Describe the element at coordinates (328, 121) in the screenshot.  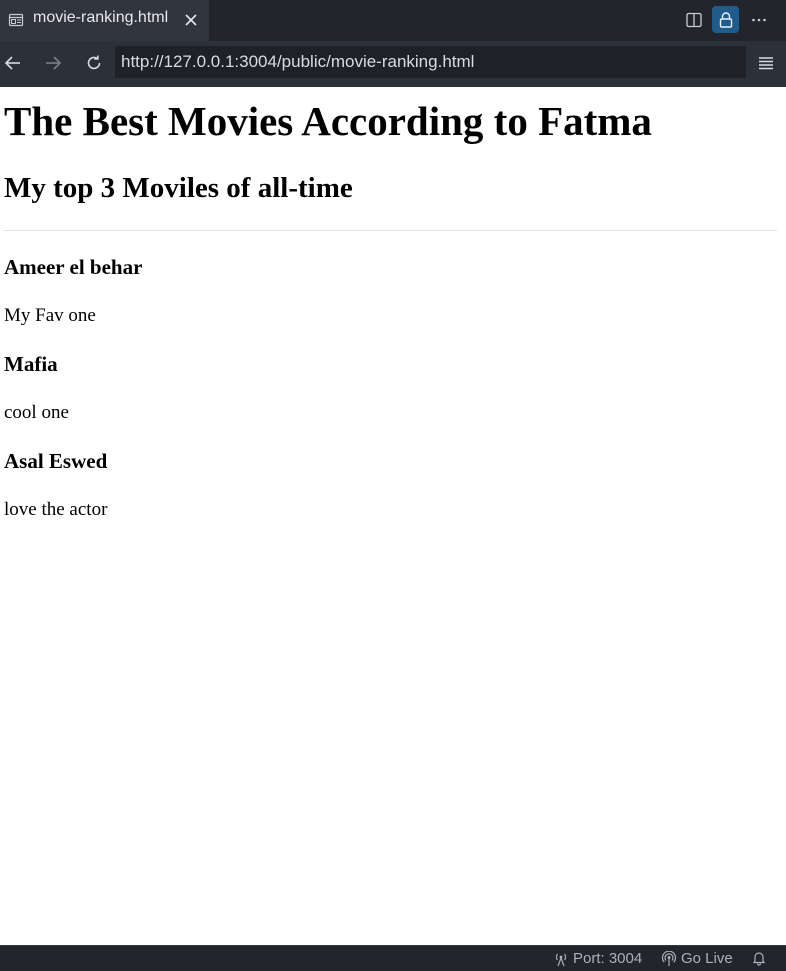
I see `page-title: The Best Movies According to Fatma` at that location.